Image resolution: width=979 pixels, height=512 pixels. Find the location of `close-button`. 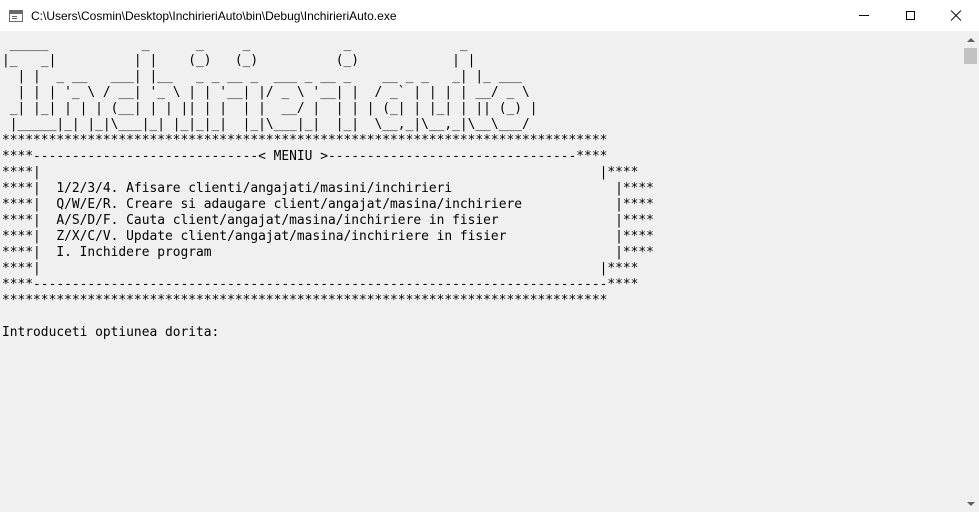

close-button is located at coordinates (956, 15).